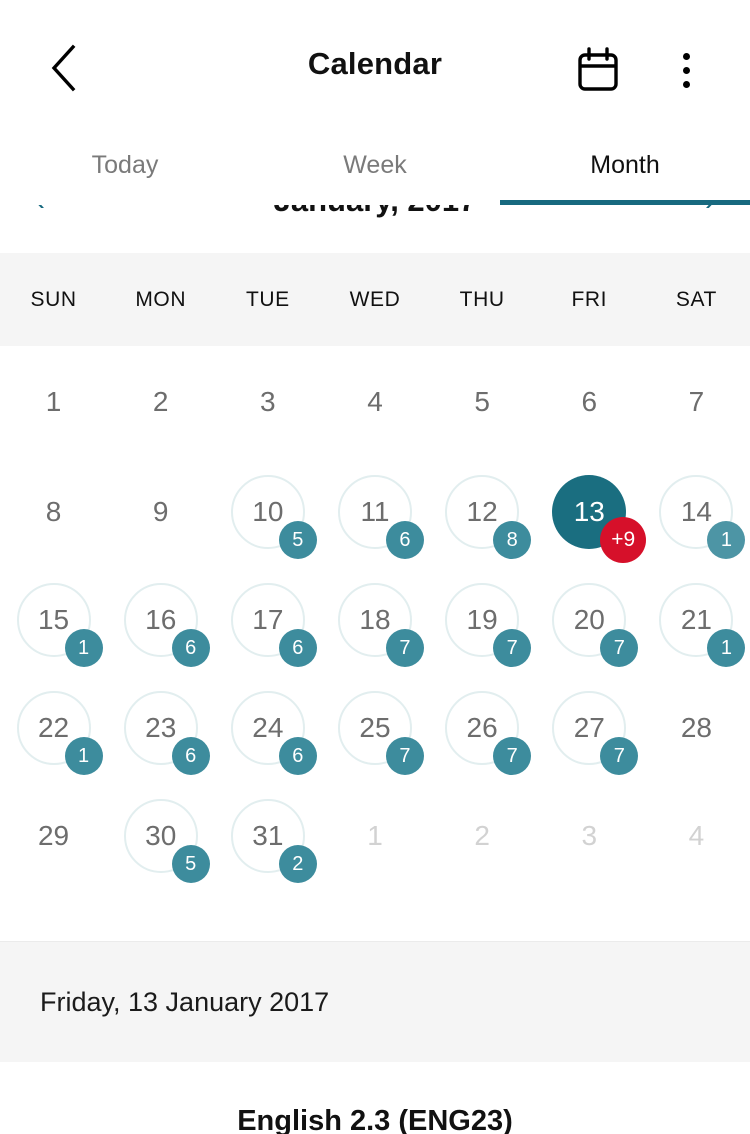  I want to click on day-cell: 22 1, so click(53, 728).